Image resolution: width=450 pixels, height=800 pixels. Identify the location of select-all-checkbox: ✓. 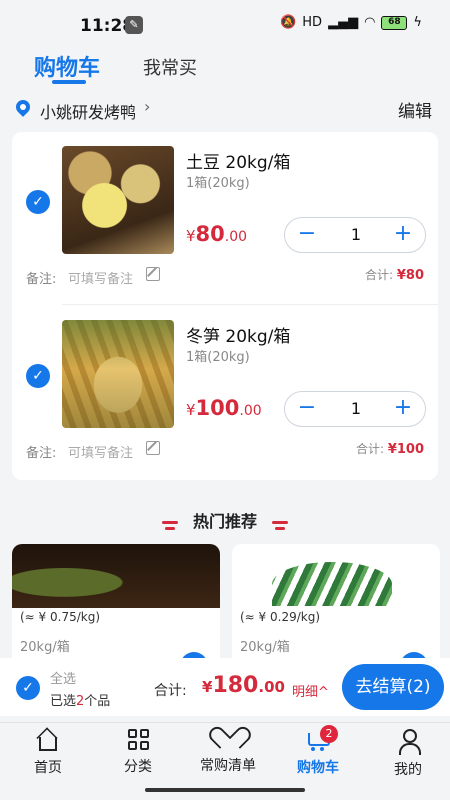
(28, 688).